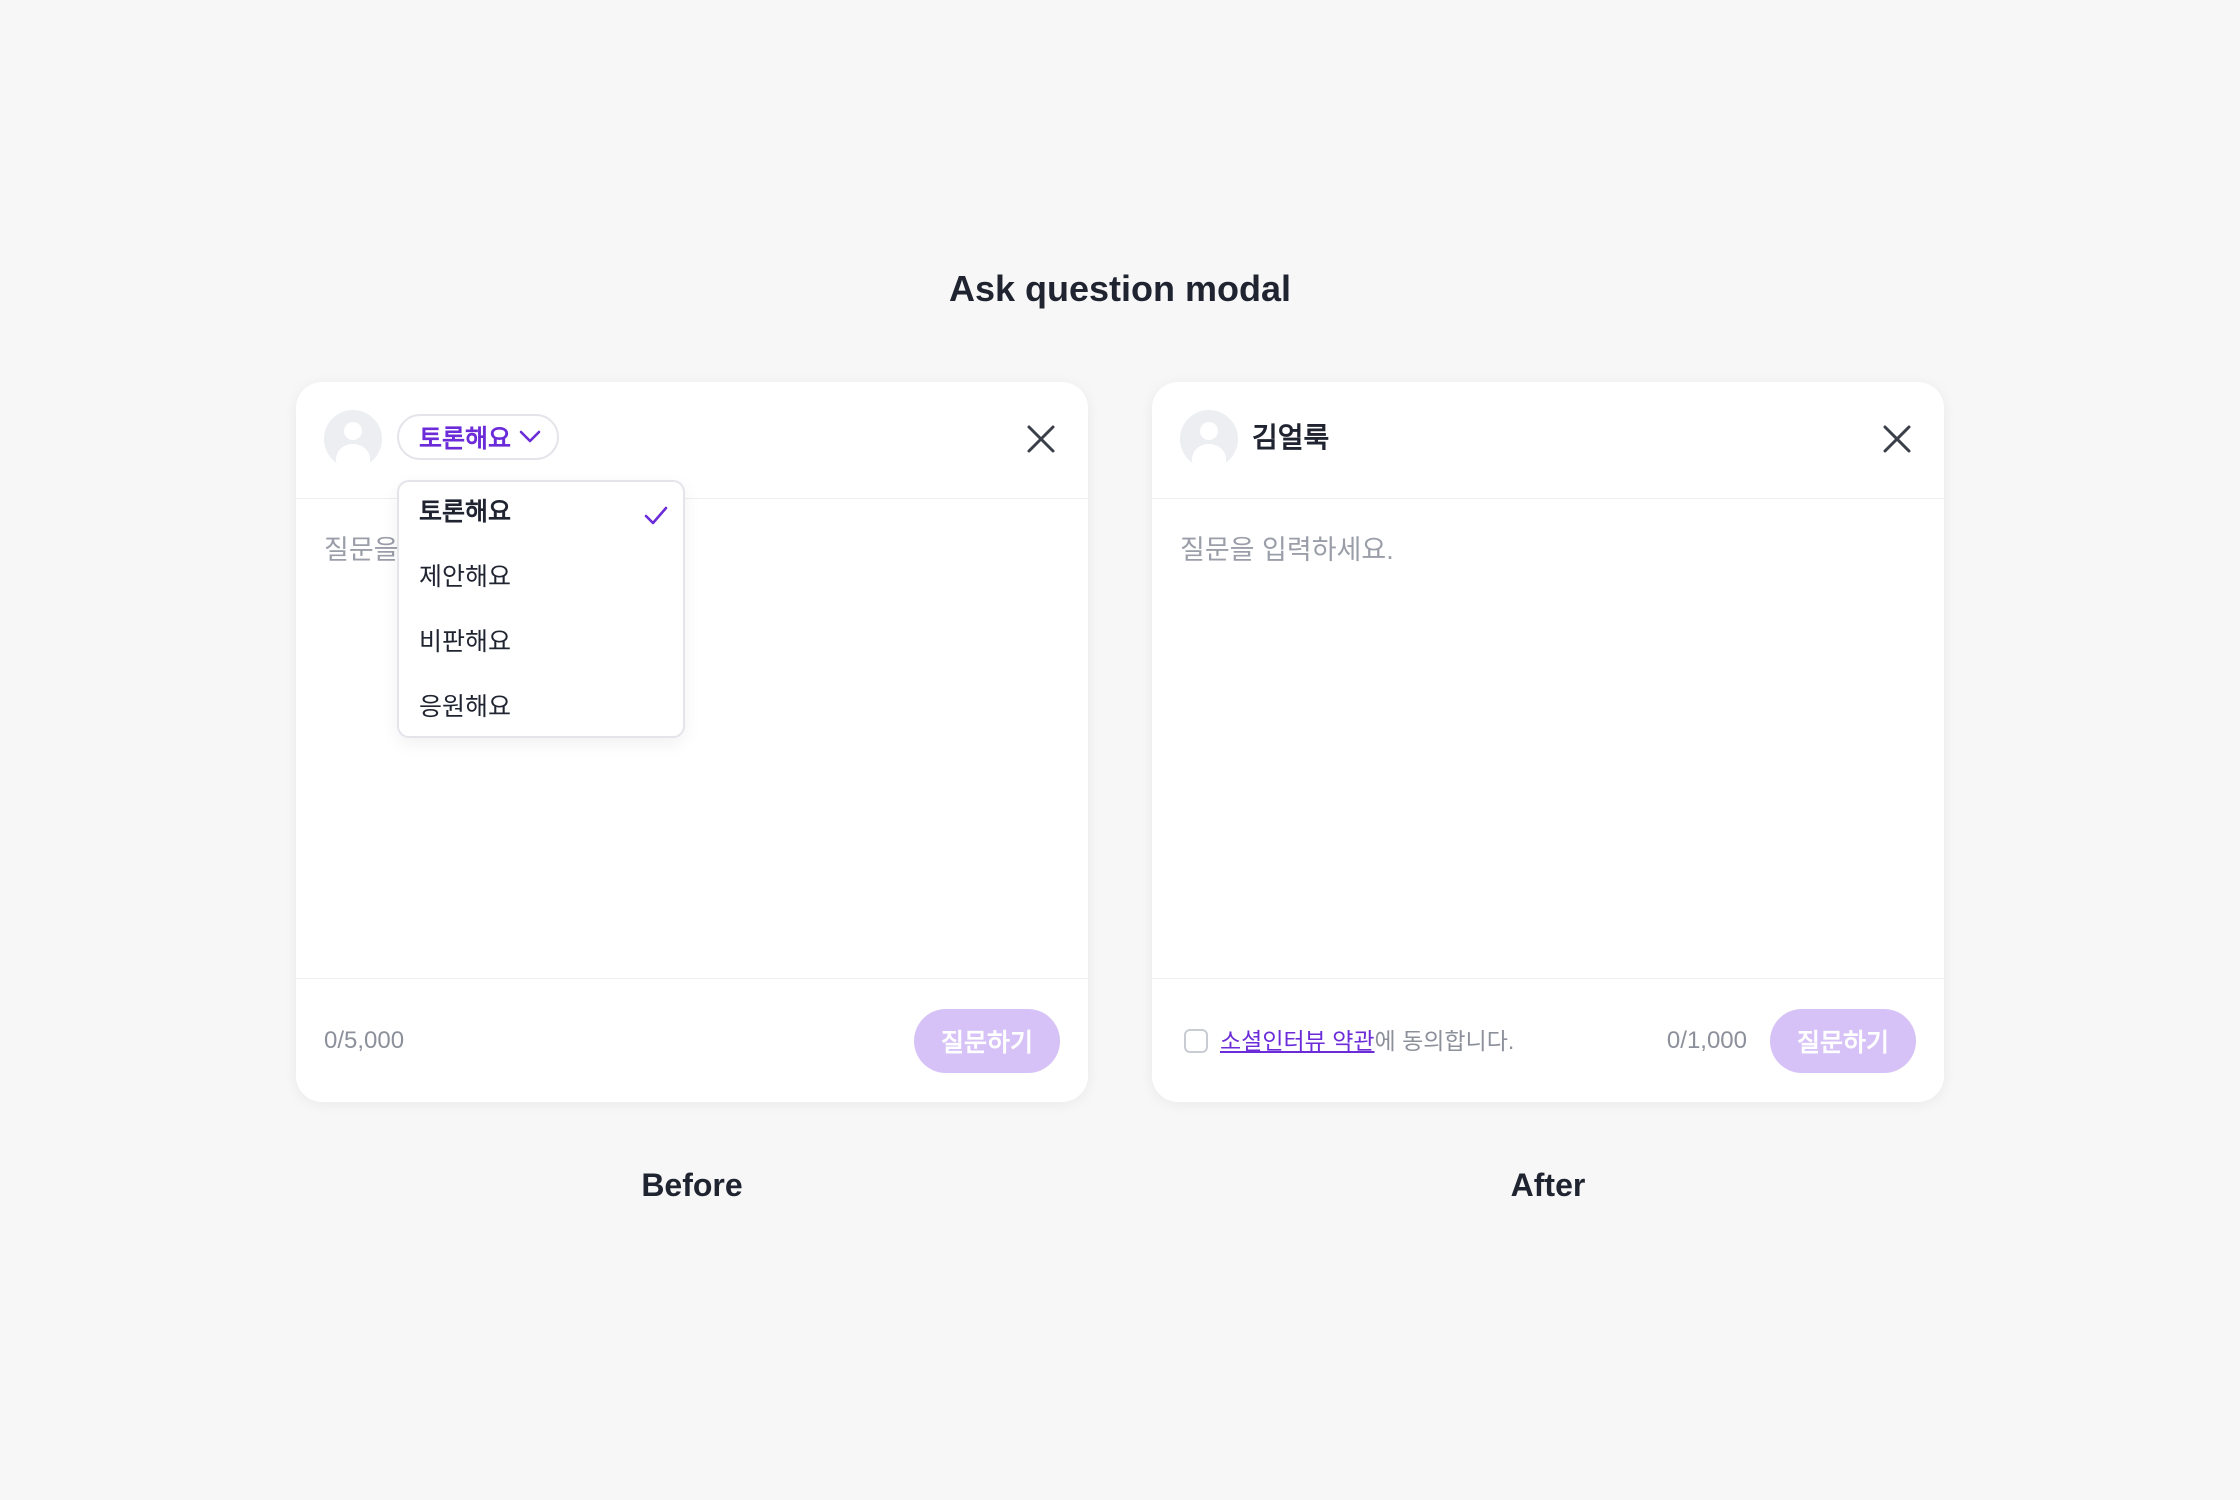 The width and height of the screenshot is (2240, 1500). I want to click on terms-agree-text: 에 동의합니다., so click(1444, 1041).